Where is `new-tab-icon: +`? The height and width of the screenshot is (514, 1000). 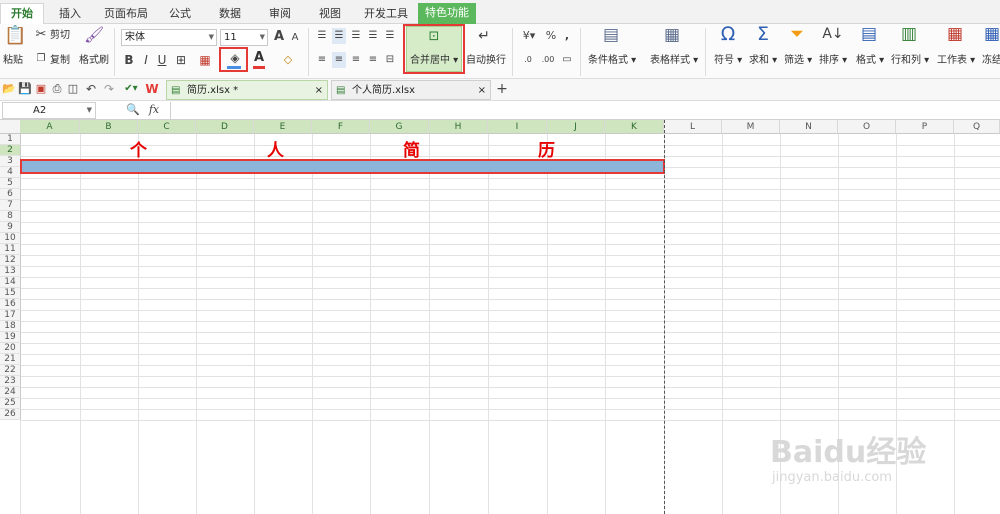
new-tab-icon: + is located at coordinates (502, 89).